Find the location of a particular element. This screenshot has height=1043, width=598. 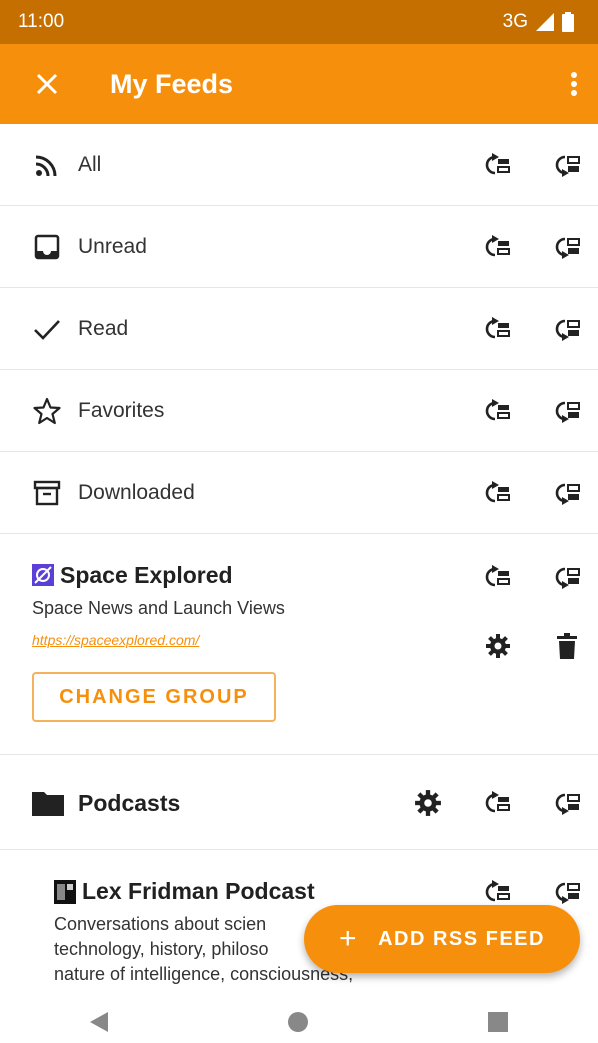

back-icon is located at coordinates (98, 1021).